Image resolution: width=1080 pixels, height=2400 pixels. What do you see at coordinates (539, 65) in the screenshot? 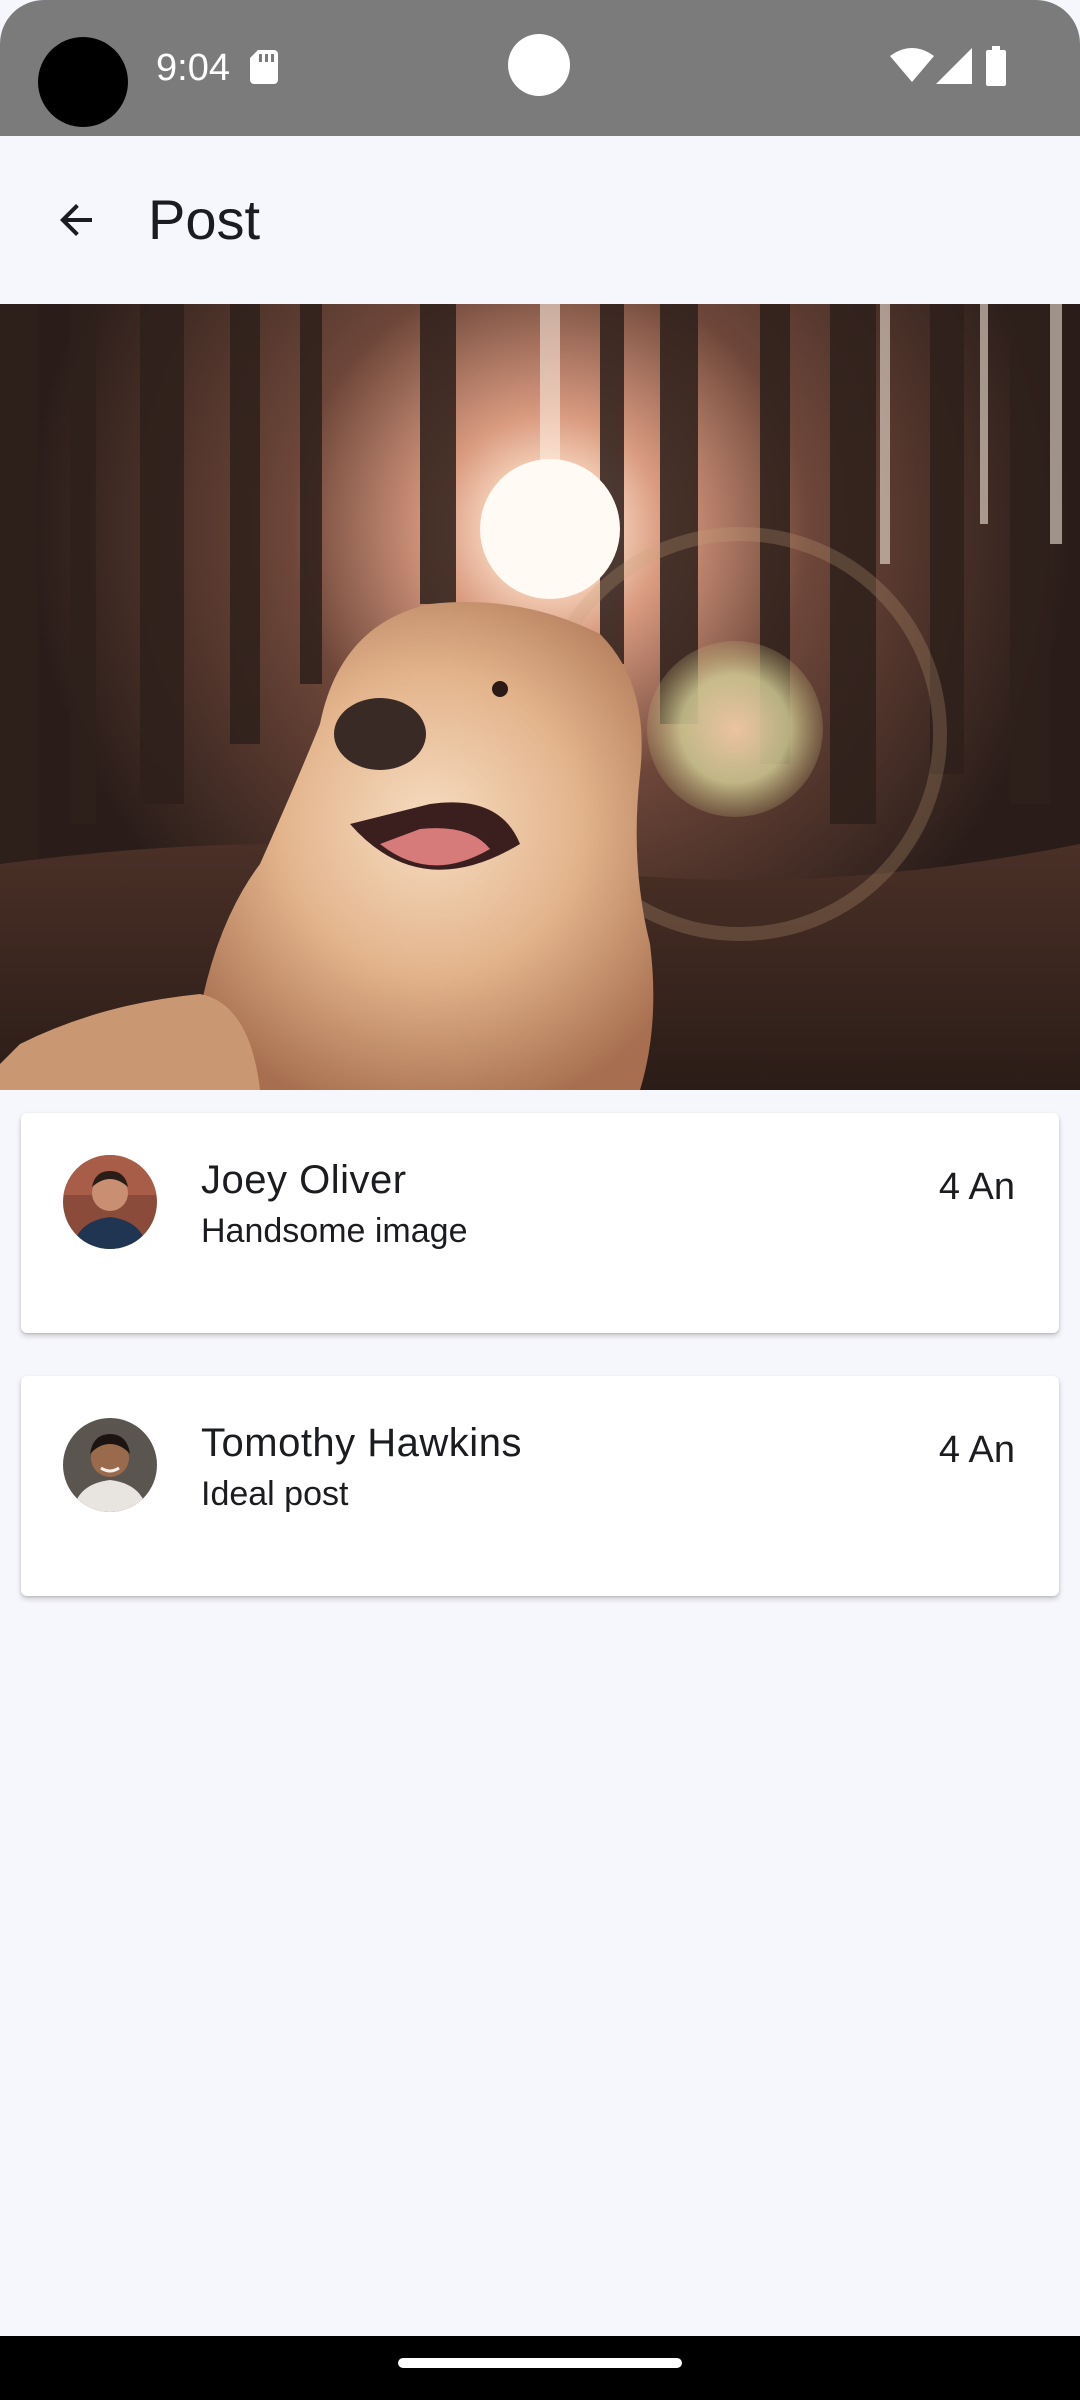
I see `front-camera-dot` at bounding box center [539, 65].